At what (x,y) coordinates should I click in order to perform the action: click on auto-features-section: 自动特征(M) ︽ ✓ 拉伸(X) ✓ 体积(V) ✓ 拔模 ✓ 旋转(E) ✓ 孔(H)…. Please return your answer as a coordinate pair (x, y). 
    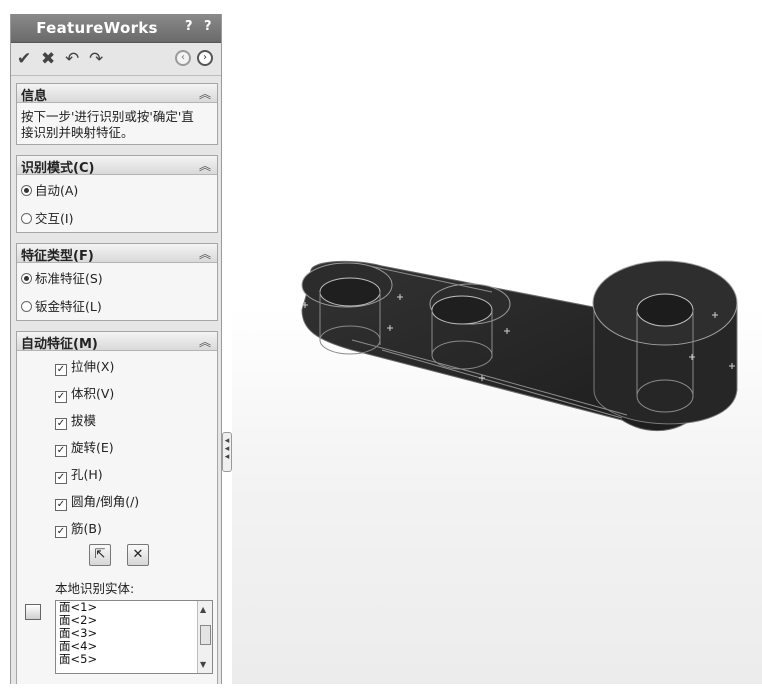
    Looking at the image, I should click on (117, 507).